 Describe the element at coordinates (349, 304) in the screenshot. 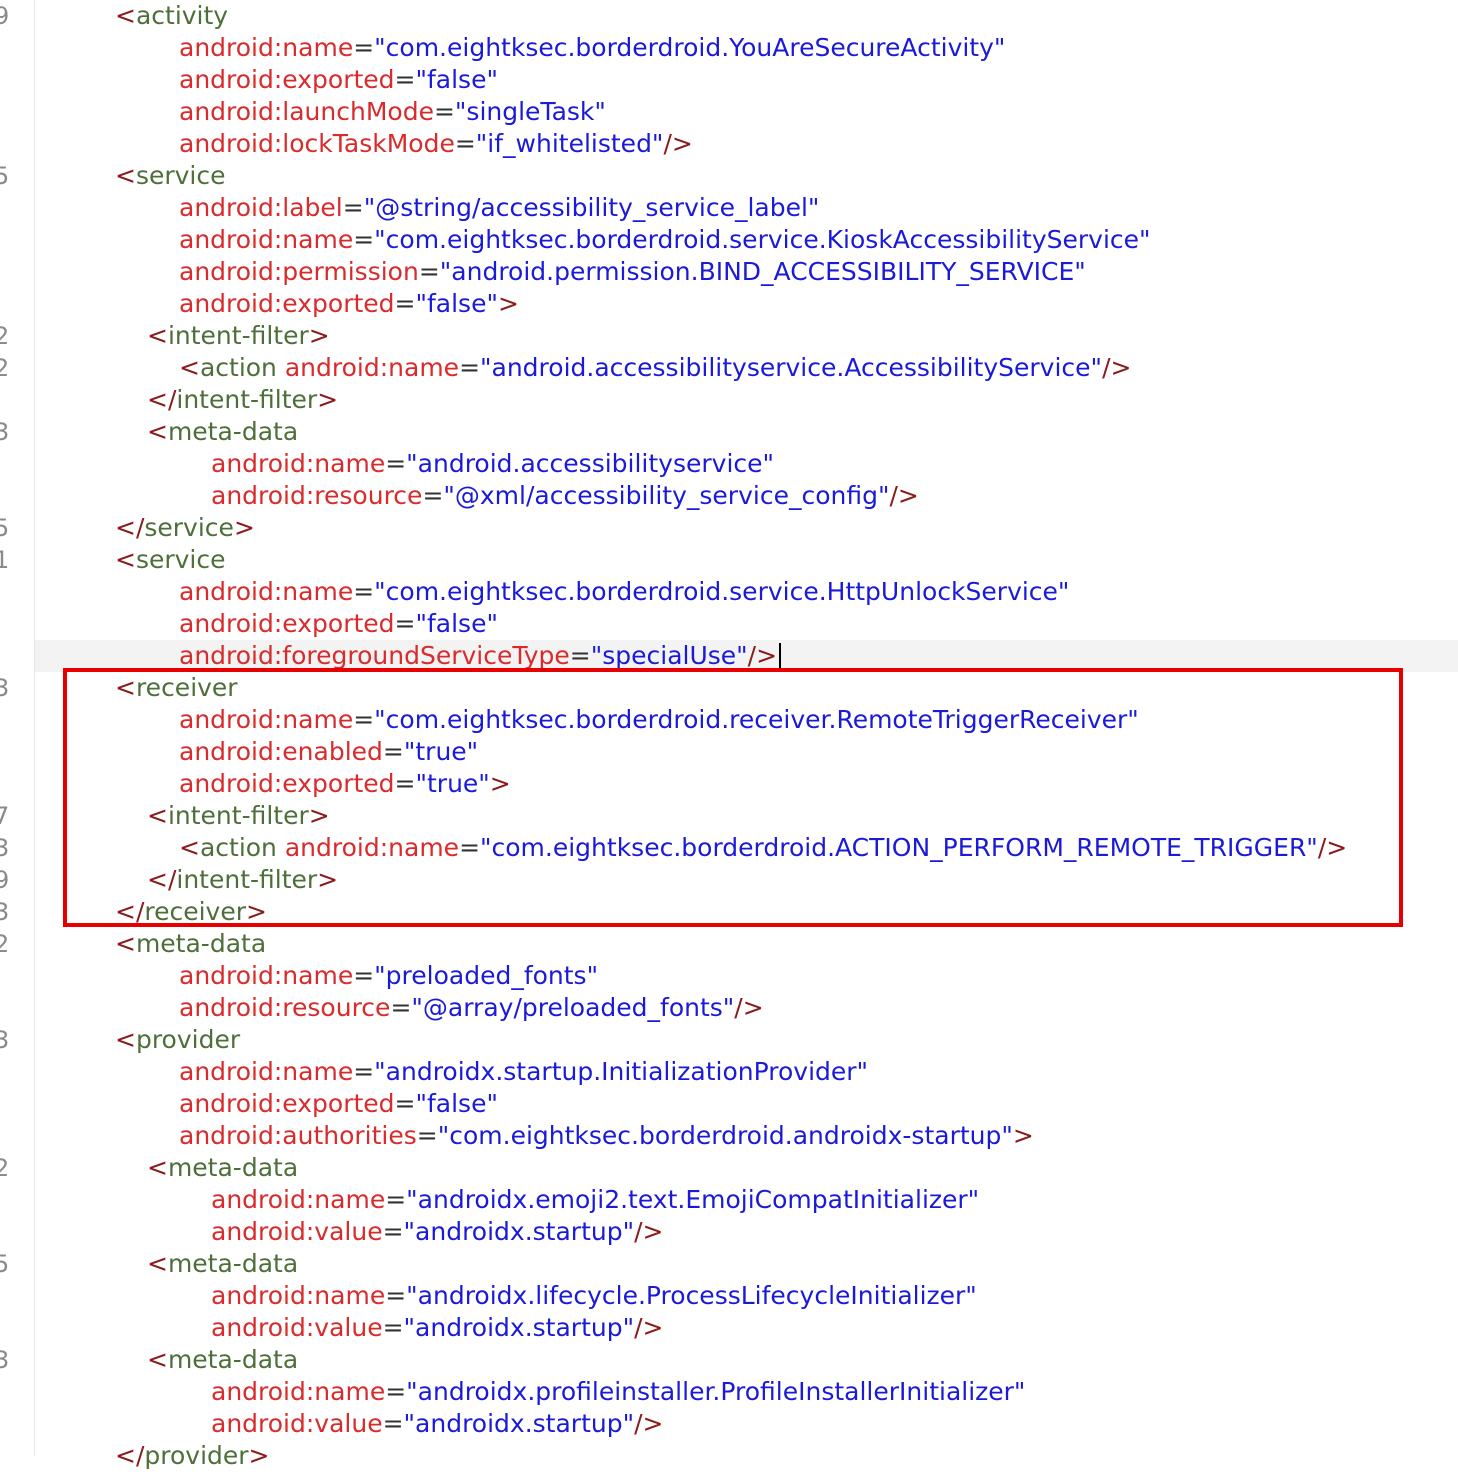

I see `code-line: android:exported="false">` at that location.